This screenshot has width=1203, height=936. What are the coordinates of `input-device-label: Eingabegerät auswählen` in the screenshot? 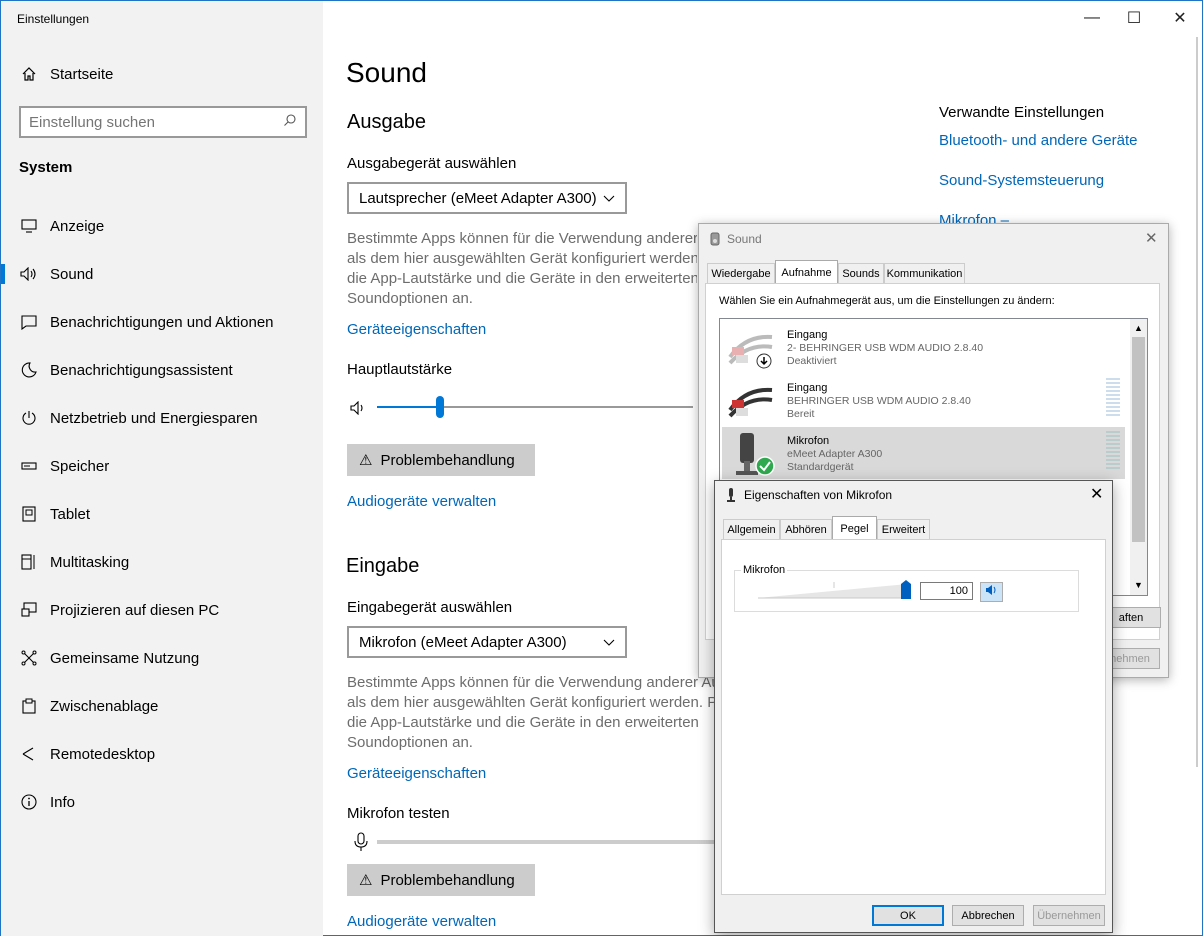 It's located at (430, 607).